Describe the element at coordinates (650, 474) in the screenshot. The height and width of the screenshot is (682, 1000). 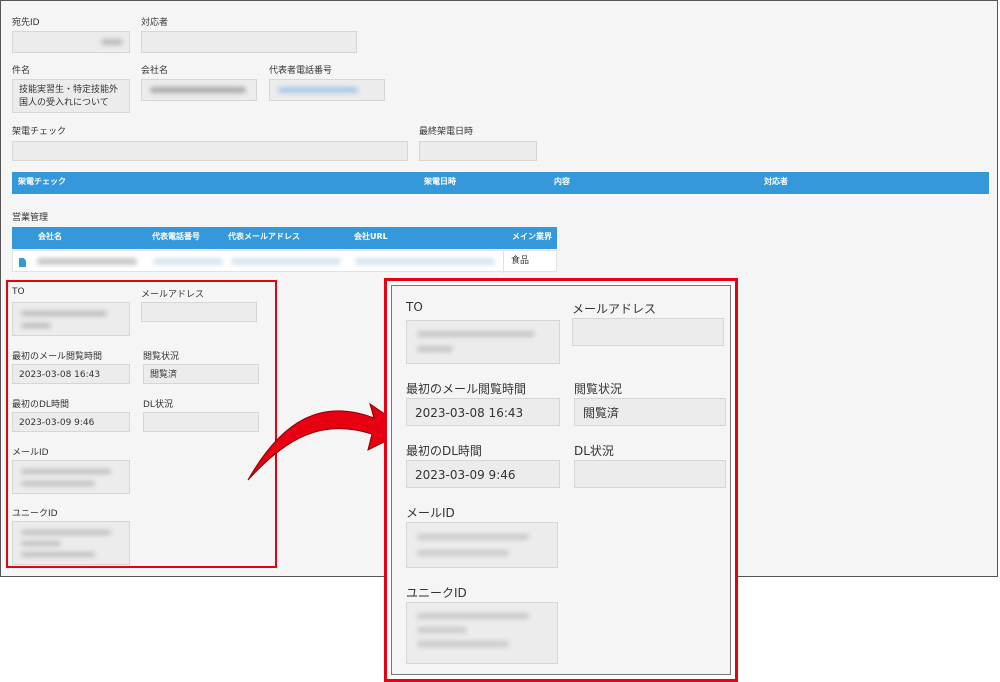
I see `zoom-dl-status-field` at that location.